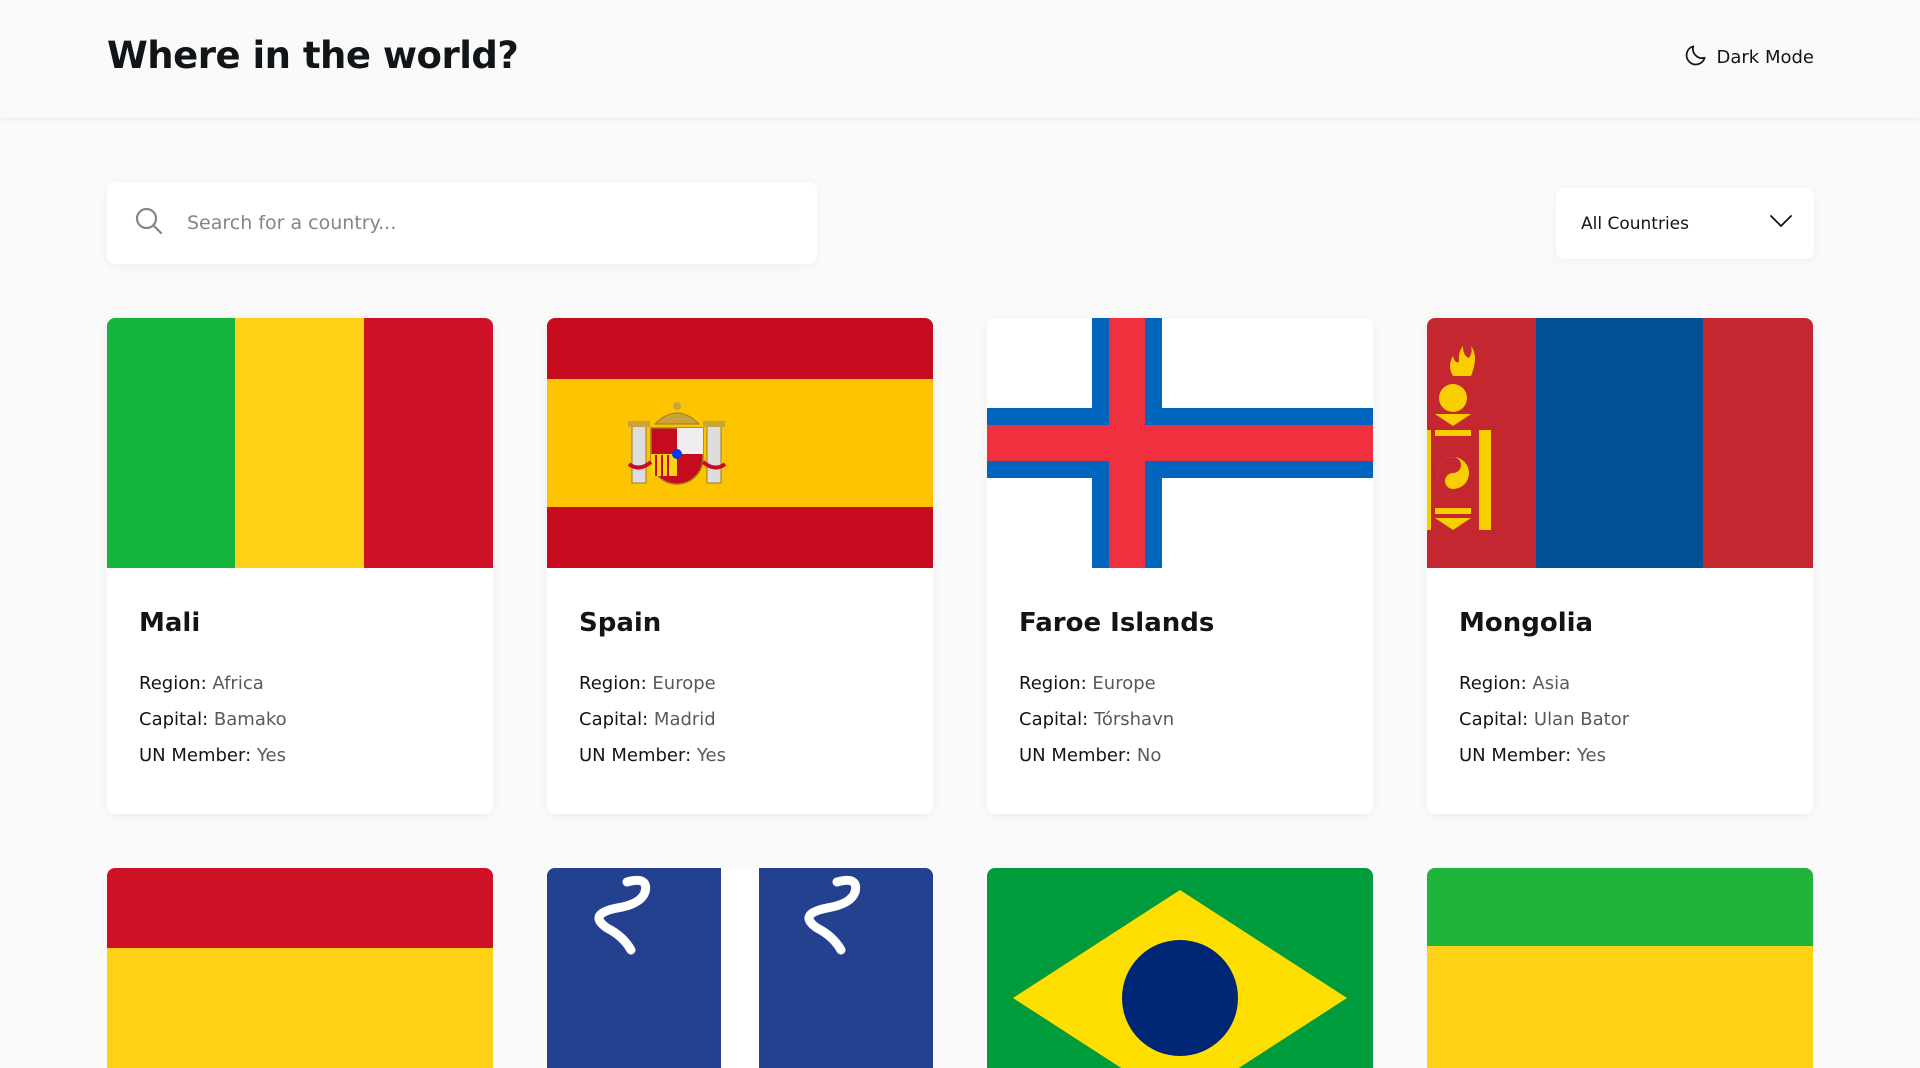  I want to click on capital-value: Bamako, so click(250, 719).